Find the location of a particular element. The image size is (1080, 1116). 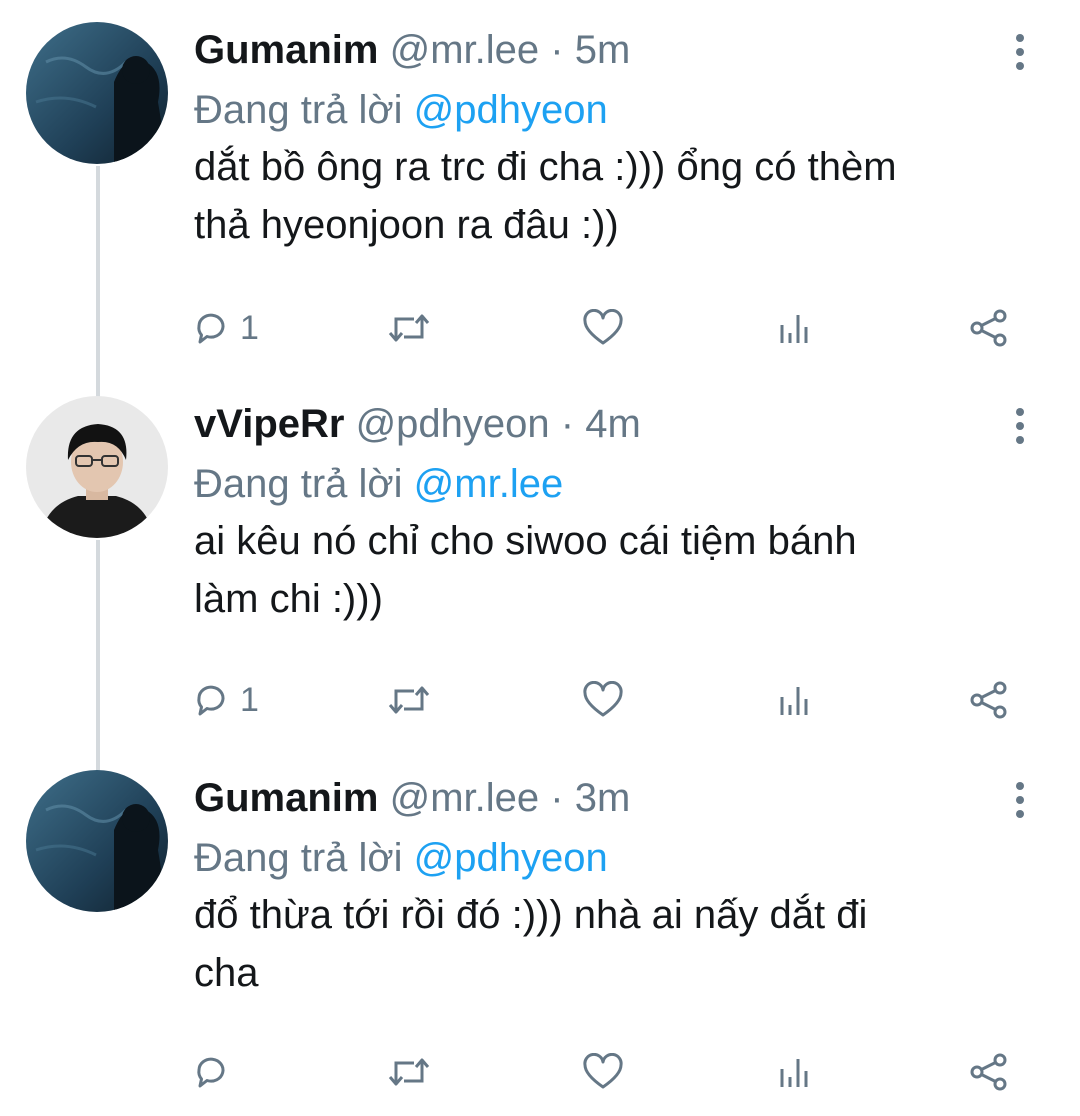

timestamp: 4m is located at coordinates (613, 424).